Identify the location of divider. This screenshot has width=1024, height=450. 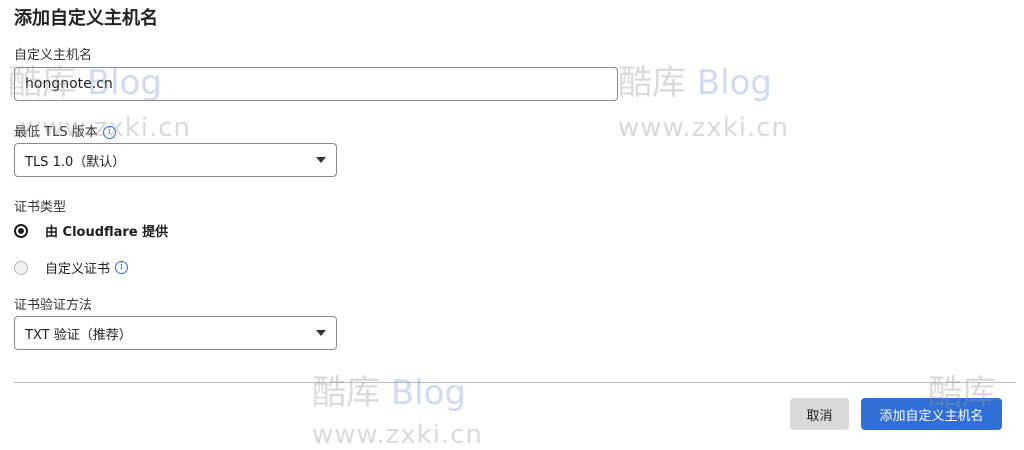
(515, 382).